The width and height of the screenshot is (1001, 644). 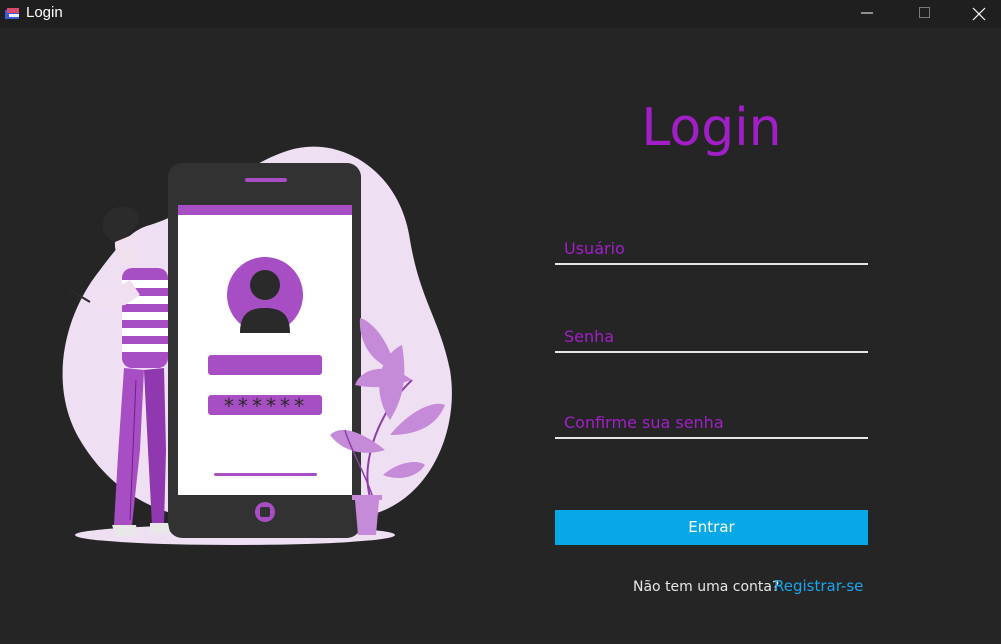 I want to click on password-field: Senha, so click(x=711, y=339).